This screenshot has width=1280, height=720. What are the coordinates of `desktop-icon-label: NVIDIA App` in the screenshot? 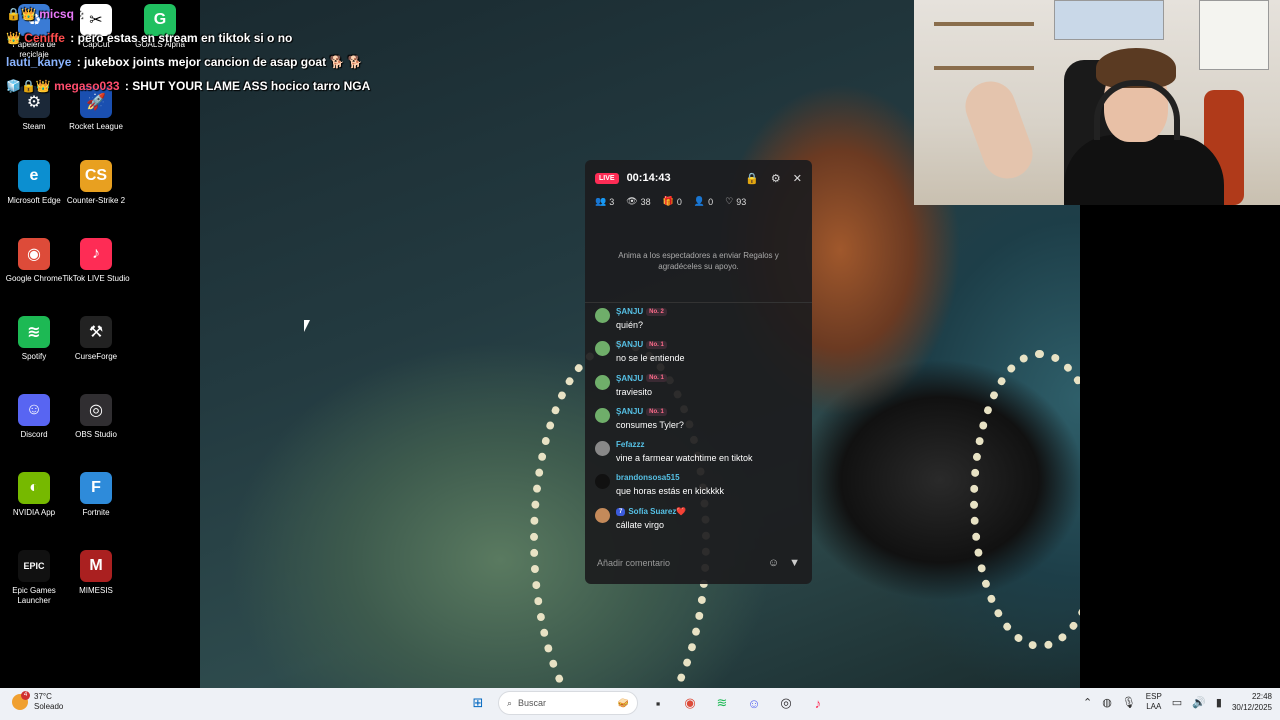 It's located at (34, 512).